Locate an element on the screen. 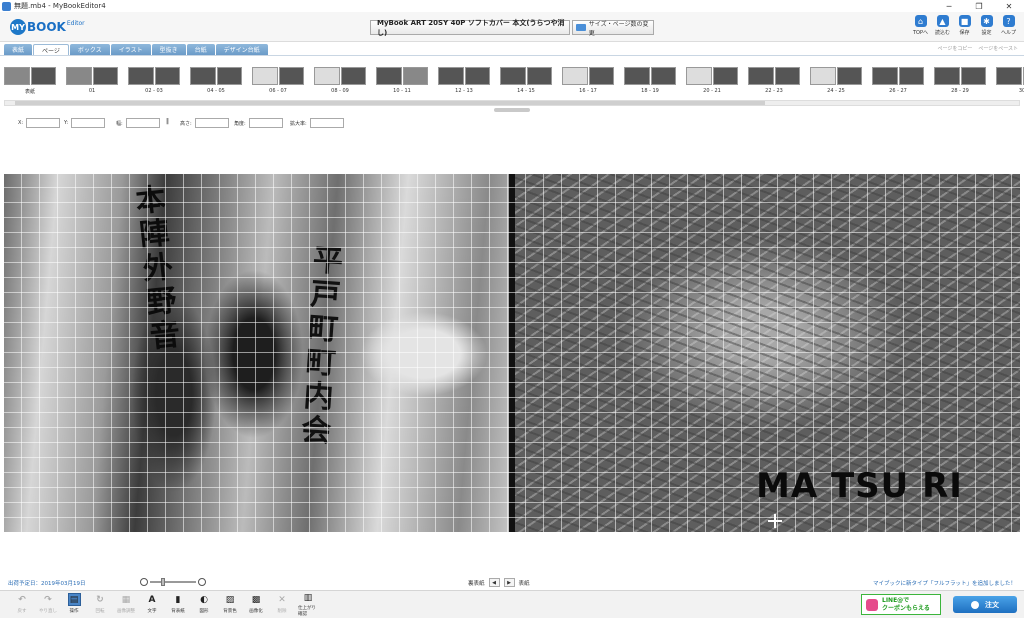 The height and width of the screenshot is (618, 1024). thumbnail-scrollbar is located at coordinates (512, 103).